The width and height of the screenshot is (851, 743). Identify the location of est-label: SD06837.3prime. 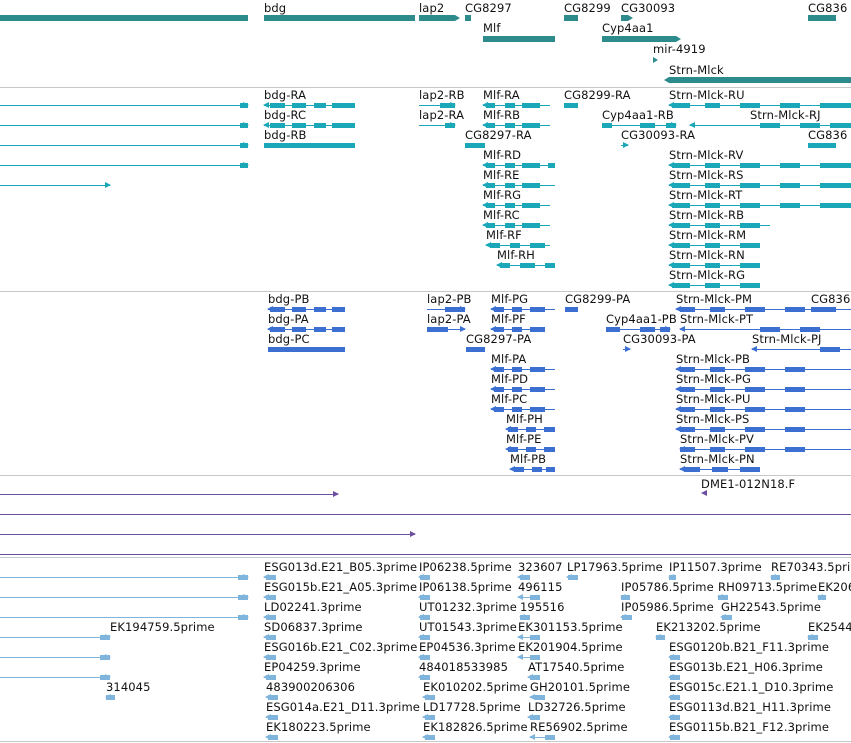
(313, 627).